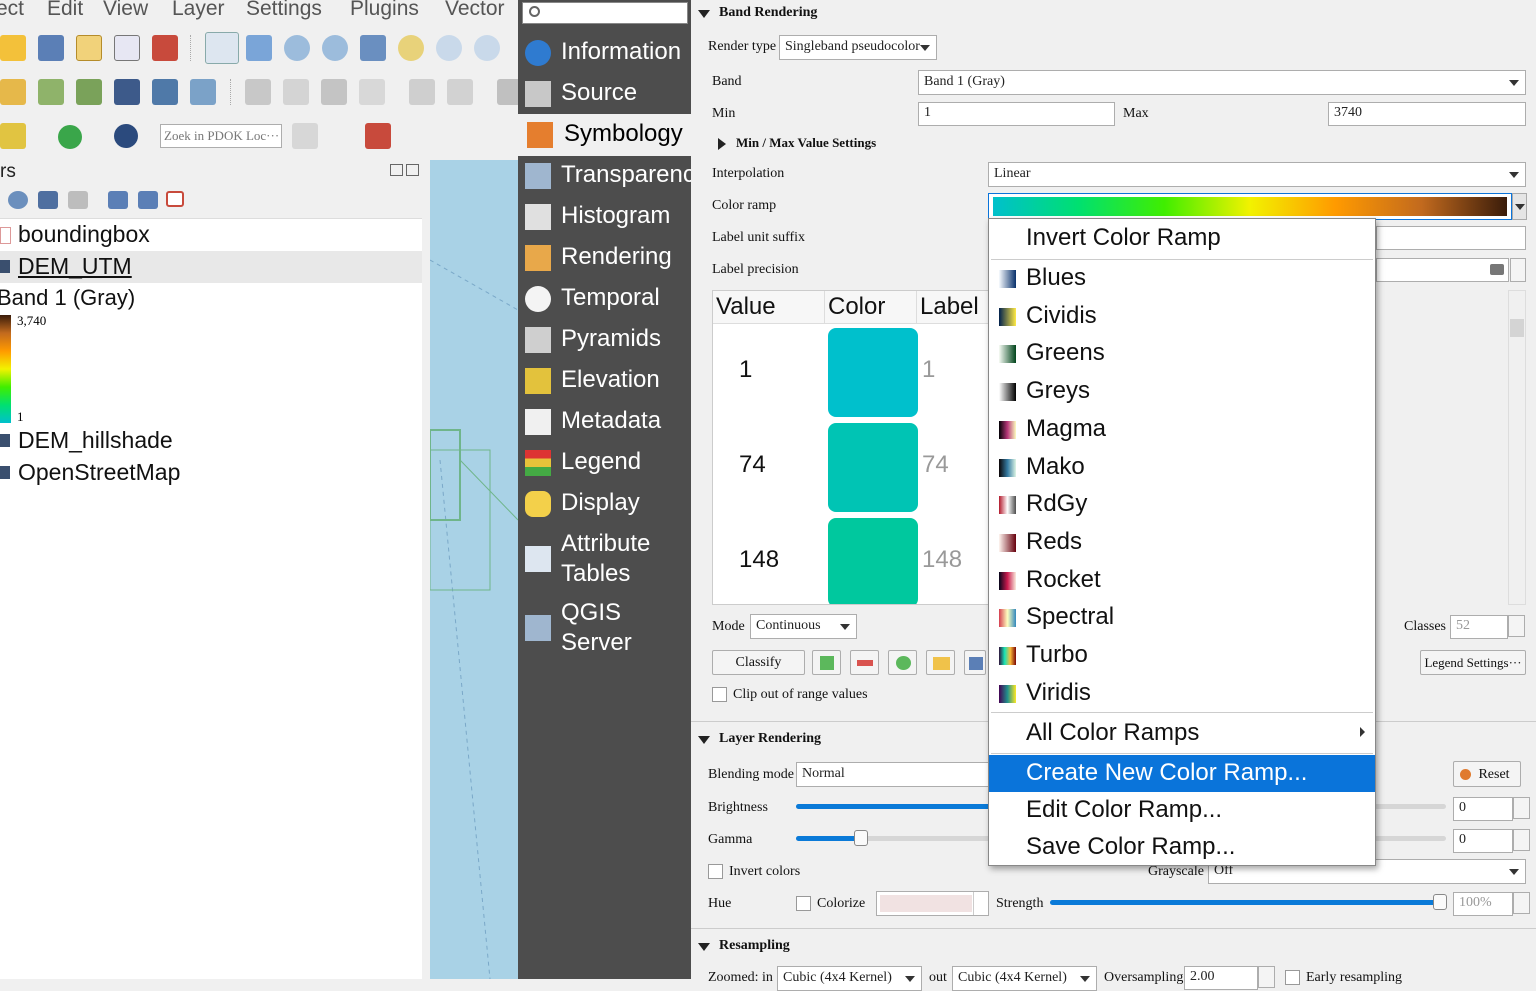 This screenshot has width=1536, height=991. I want to click on menu-item-all-color-ramps: All Color Ramps, so click(1182, 733).